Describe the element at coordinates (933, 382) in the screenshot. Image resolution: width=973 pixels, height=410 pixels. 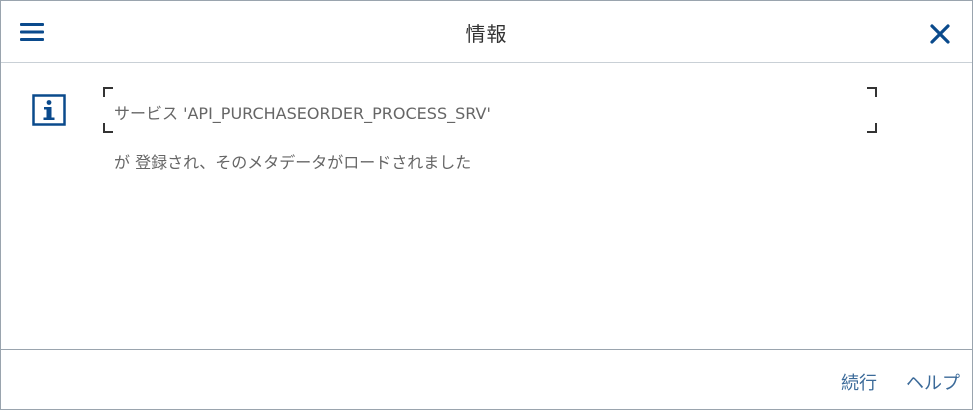
I see `help-button: ヘルプ` at that location.